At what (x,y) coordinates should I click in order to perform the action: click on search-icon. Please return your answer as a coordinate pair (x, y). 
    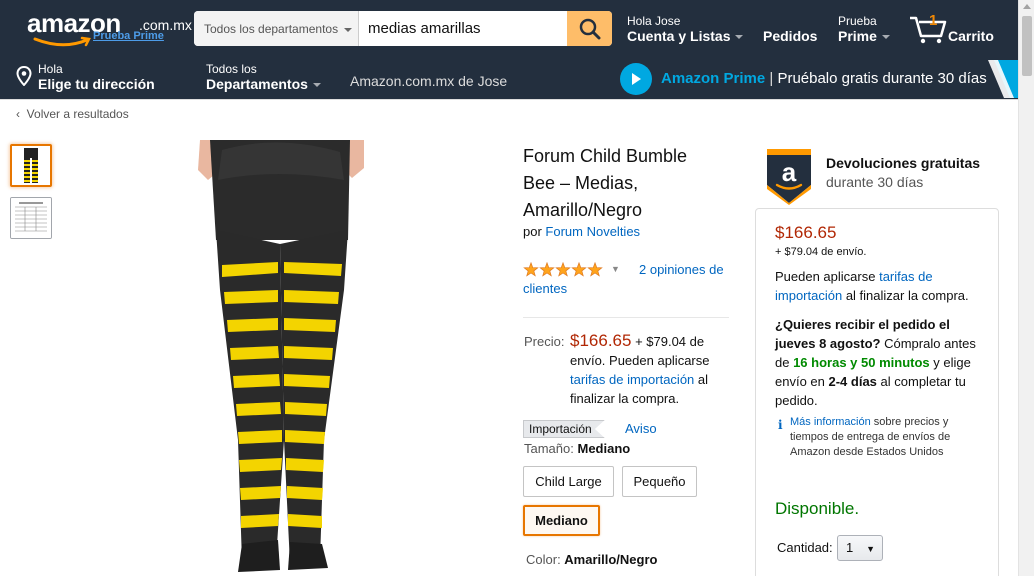
    Looking at the image, I should click on (589, 28).